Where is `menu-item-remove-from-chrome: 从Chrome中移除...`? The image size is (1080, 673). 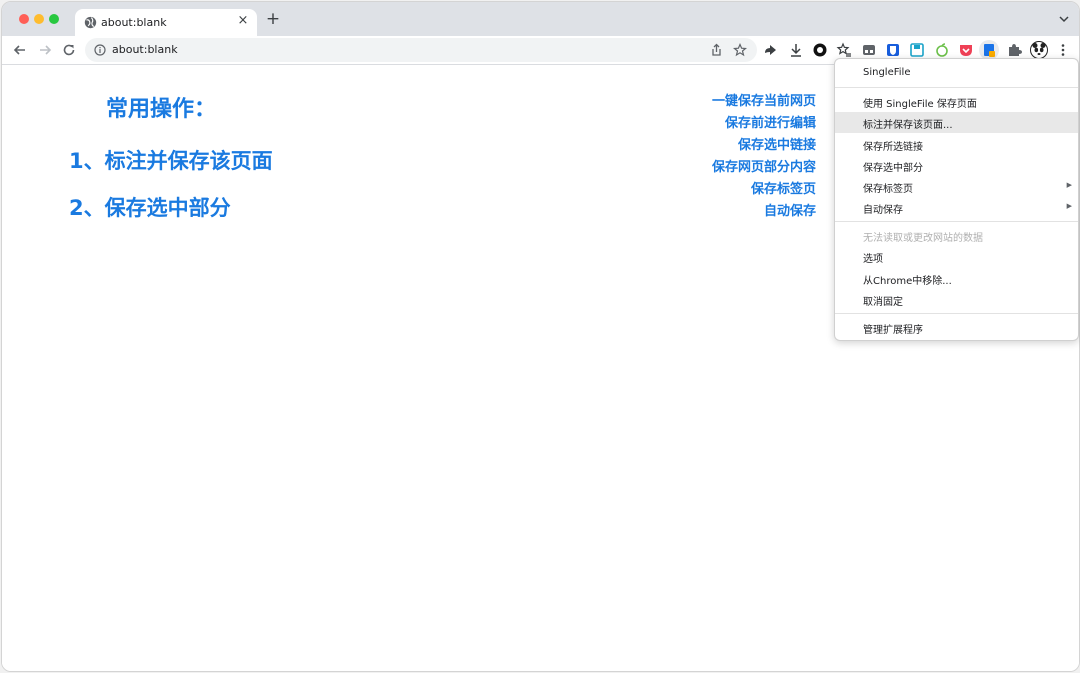 menu-item-remove-from-chrome: 从Chrome中移除... is located at coordinates (956, 278).